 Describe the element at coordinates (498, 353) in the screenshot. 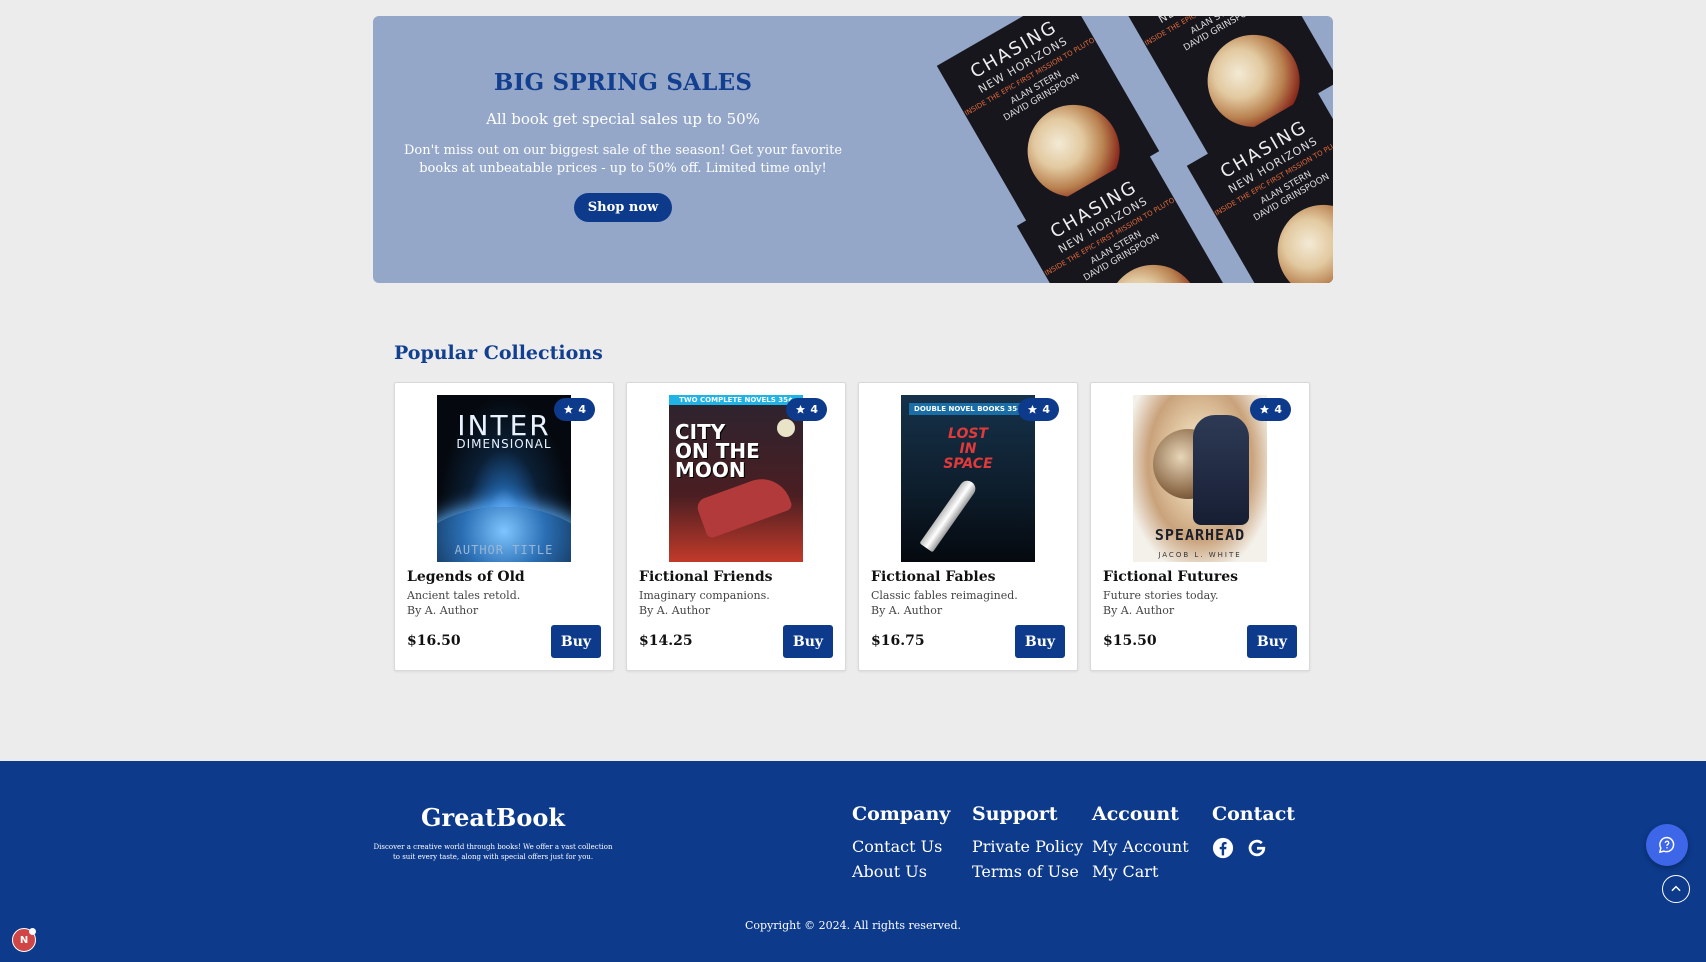

I see `popular-collections-title: Popular Collections` at that location.